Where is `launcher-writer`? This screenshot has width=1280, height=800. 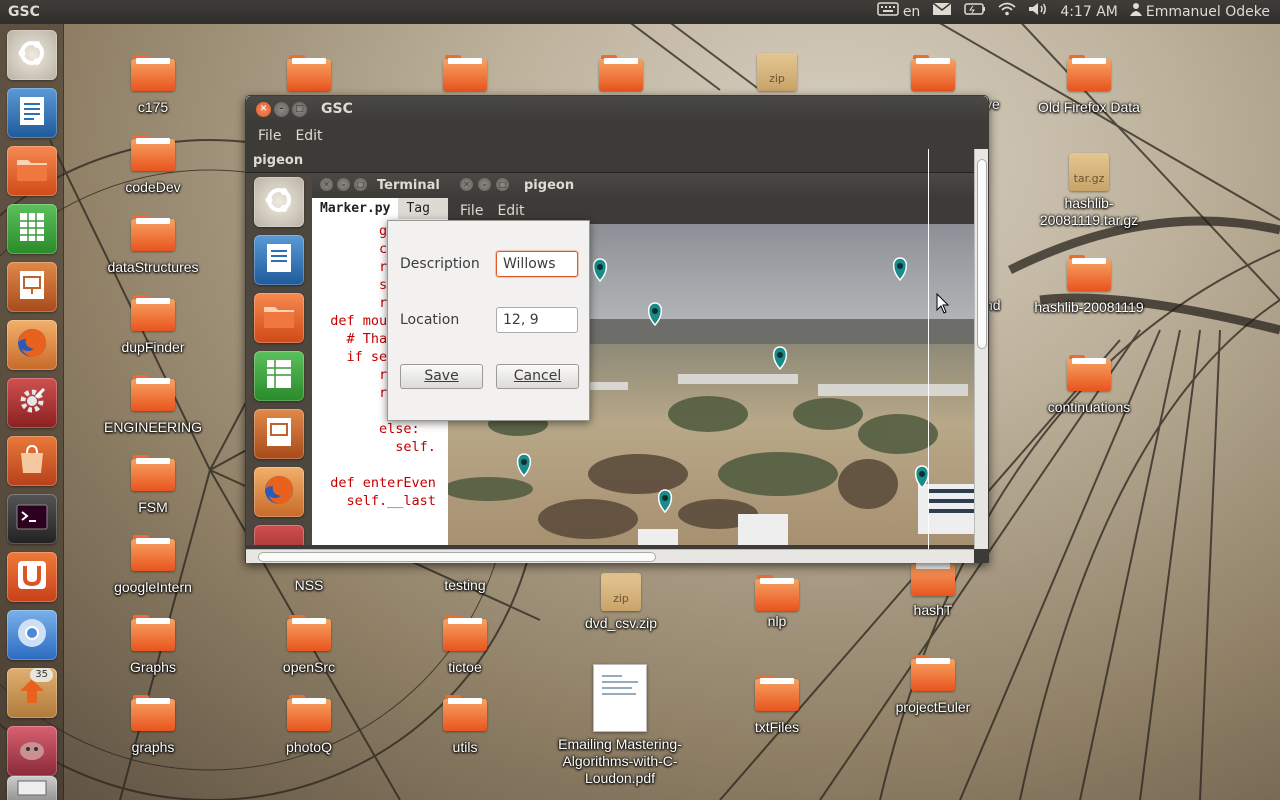
launcher-writer is located at coordinates (32, 113).